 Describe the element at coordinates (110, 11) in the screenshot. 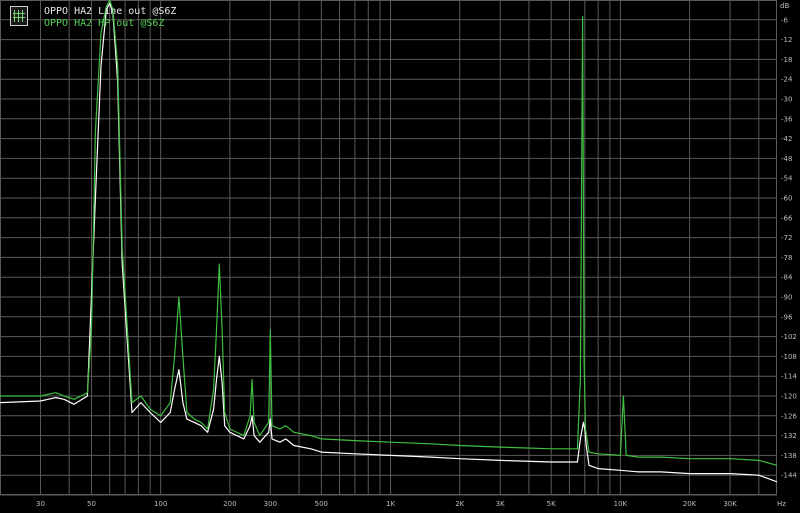

I see `legend-entry-line-out: OPPO HA2 Line out @S6Z` at that location.